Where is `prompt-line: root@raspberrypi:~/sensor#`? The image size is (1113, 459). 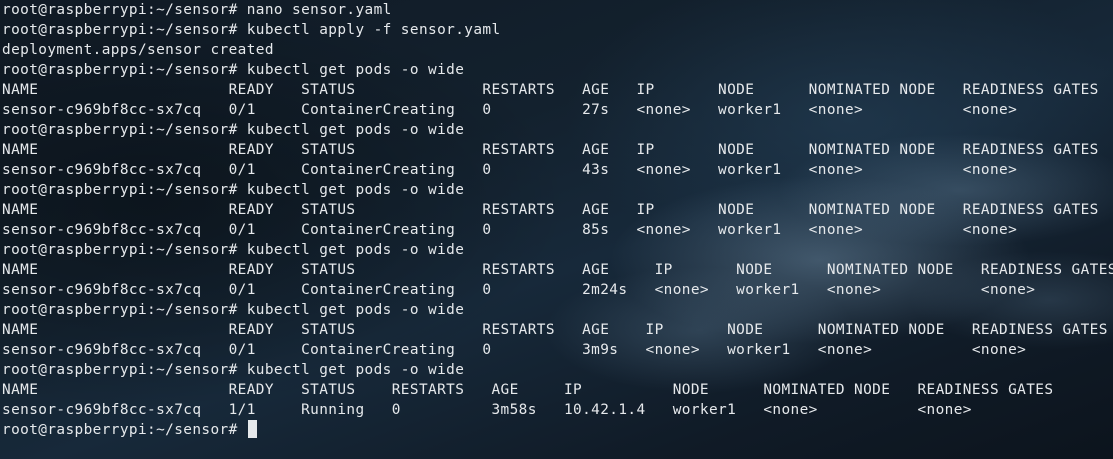 prompt-line: root@raspberrypi:~/sensor# is located at coordinates (557, 430).